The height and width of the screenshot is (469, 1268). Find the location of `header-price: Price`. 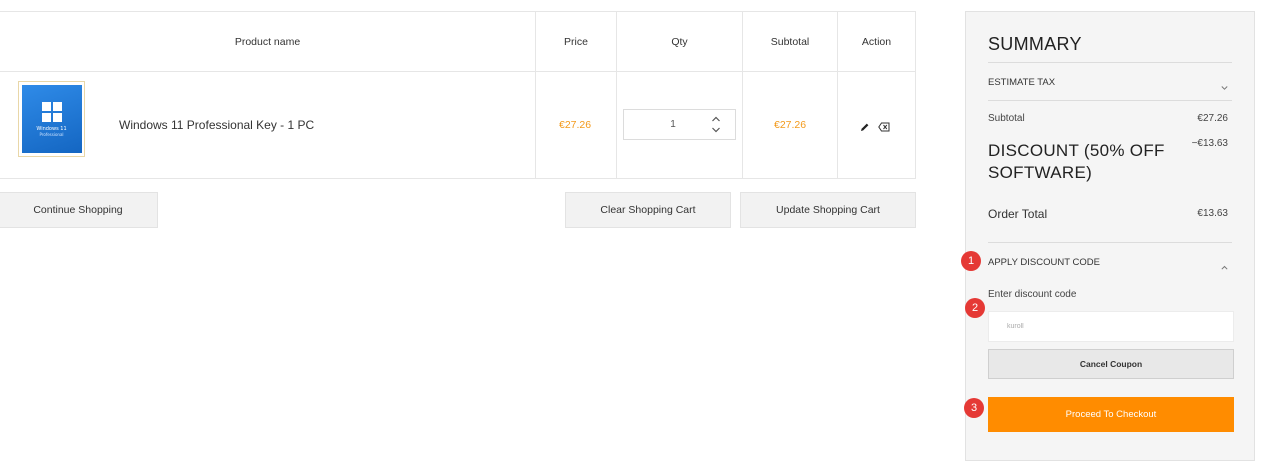

header-price: Price is located at coordinates (576, 41).